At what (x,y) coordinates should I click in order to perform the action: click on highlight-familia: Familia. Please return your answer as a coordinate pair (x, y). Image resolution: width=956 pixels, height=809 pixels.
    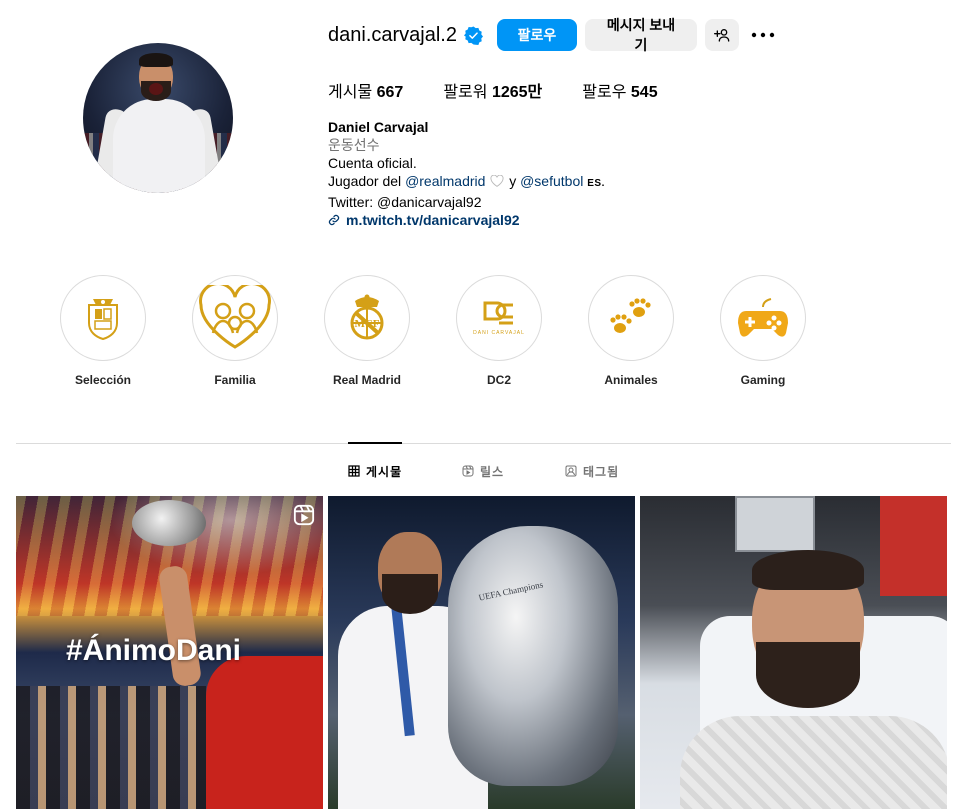
    Looking at the image, I should click on (235, 331).